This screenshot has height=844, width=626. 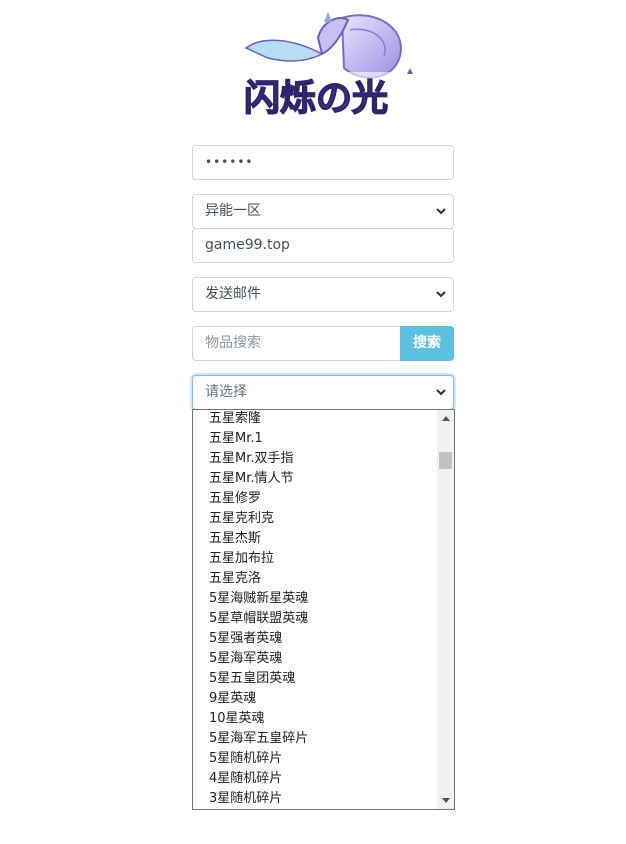 What do you see at coordinates (315, 719) in the screenshot?
I see `dropdown-option: 10星英魂` at bounding box center [315, 719].